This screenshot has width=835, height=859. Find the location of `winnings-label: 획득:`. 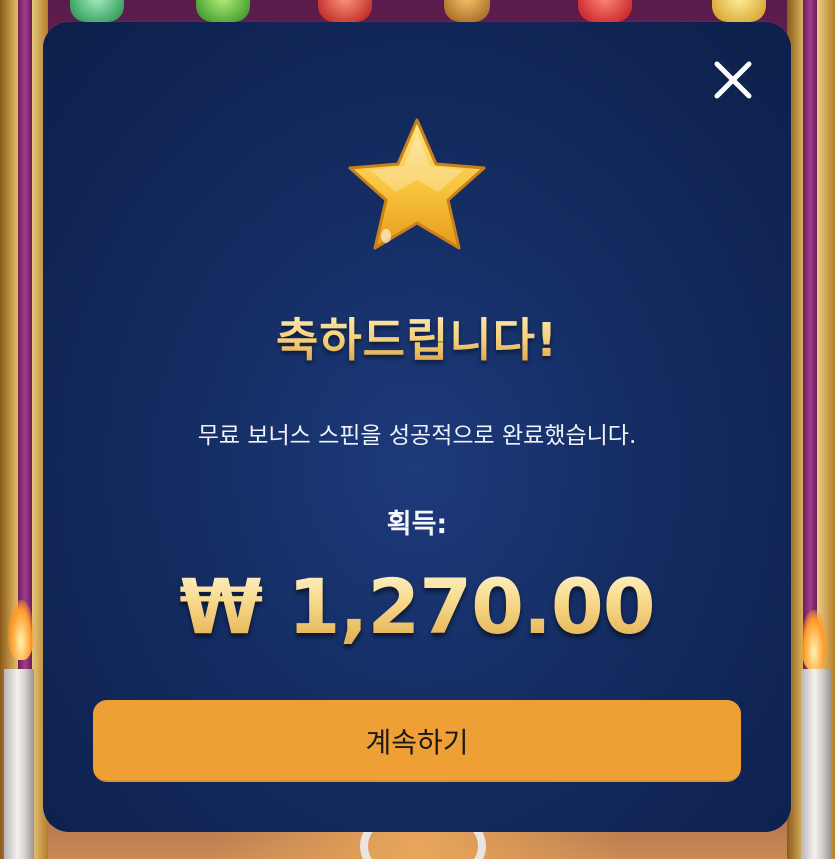

winnings-label: 획득: is located at coordinates (417, 524).